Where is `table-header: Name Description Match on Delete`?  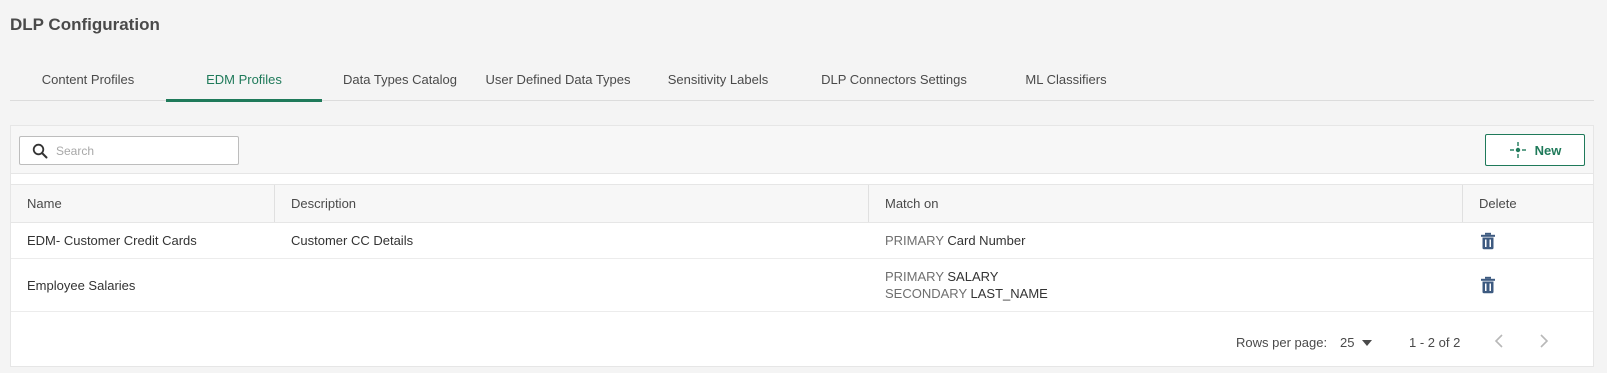 table-header: Name Description Match on Delete is located at coordinates (802, 203).